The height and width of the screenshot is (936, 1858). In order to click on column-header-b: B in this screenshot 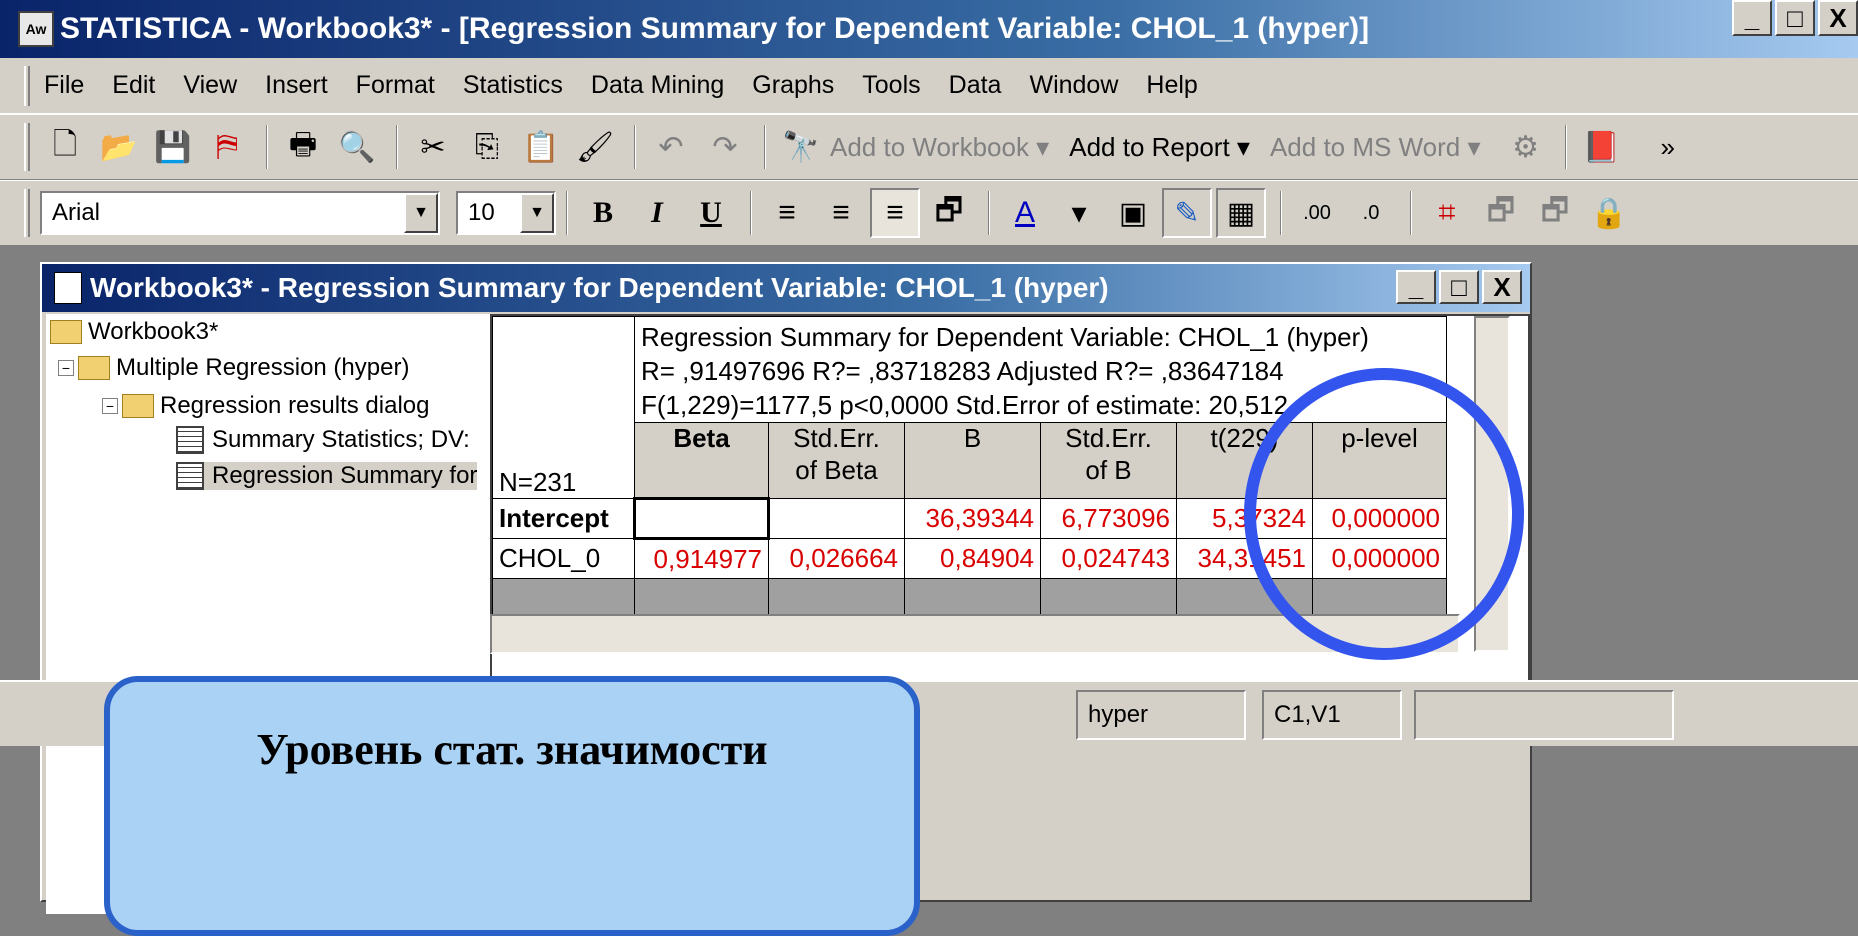, I will do `click(972, 461)`.